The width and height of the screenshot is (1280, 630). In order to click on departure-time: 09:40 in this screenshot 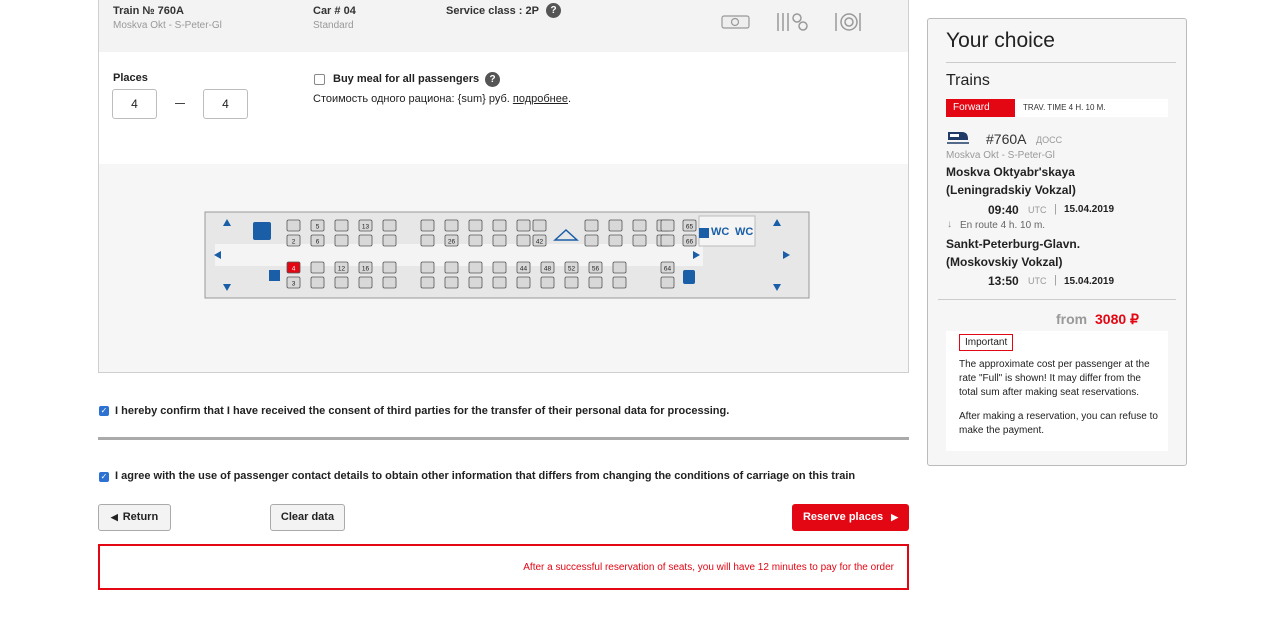, I will do `click(1003, 210)`.